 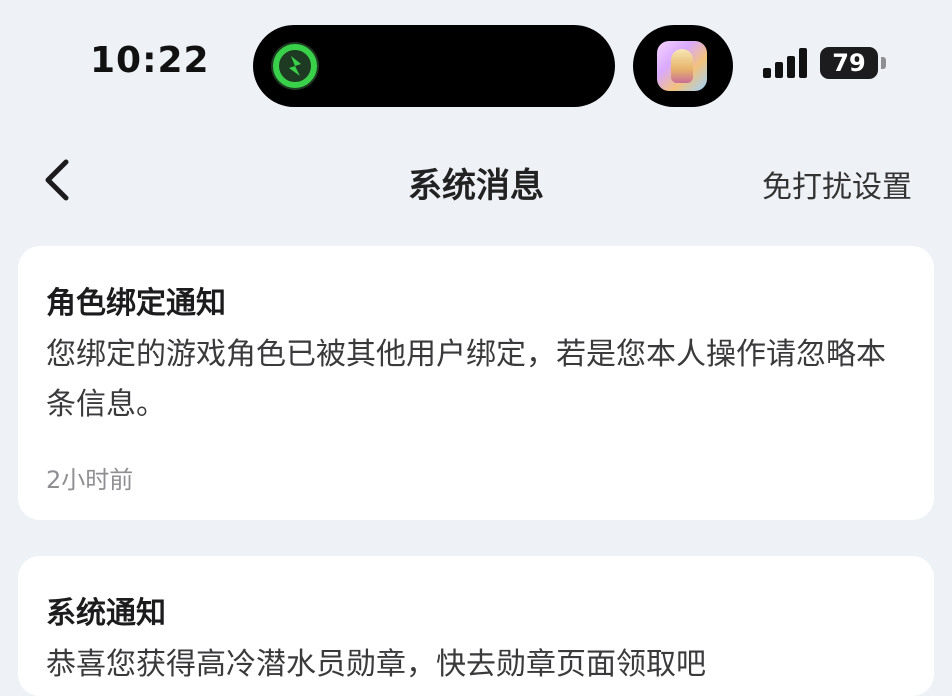 What do you see at coordinates (476, 180) in the screenshot?
I see `navigation-bar: 系统消息 免打扰设置` at bounding box center [476, 180].